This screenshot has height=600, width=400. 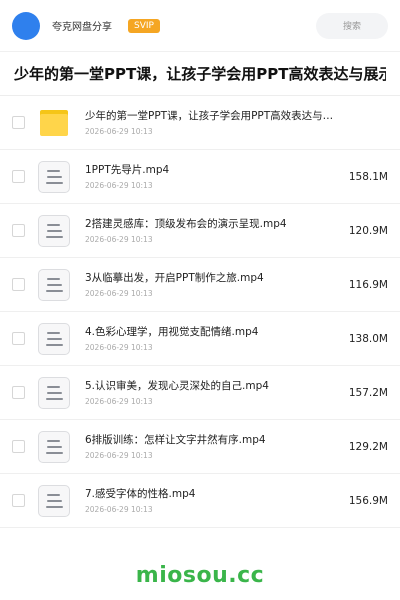 I want to click on file-meta: 3从临摹出发，开启PPT制作之旅.mp4 2026-06-29 10:13, so click(x=213, y=284).